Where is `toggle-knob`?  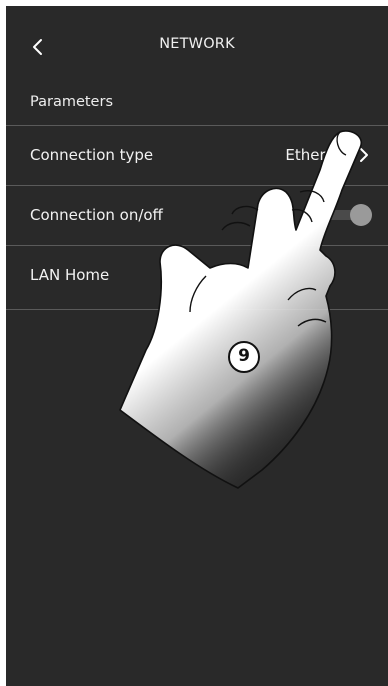
toggle-knob is located at coordinates (361, 215).